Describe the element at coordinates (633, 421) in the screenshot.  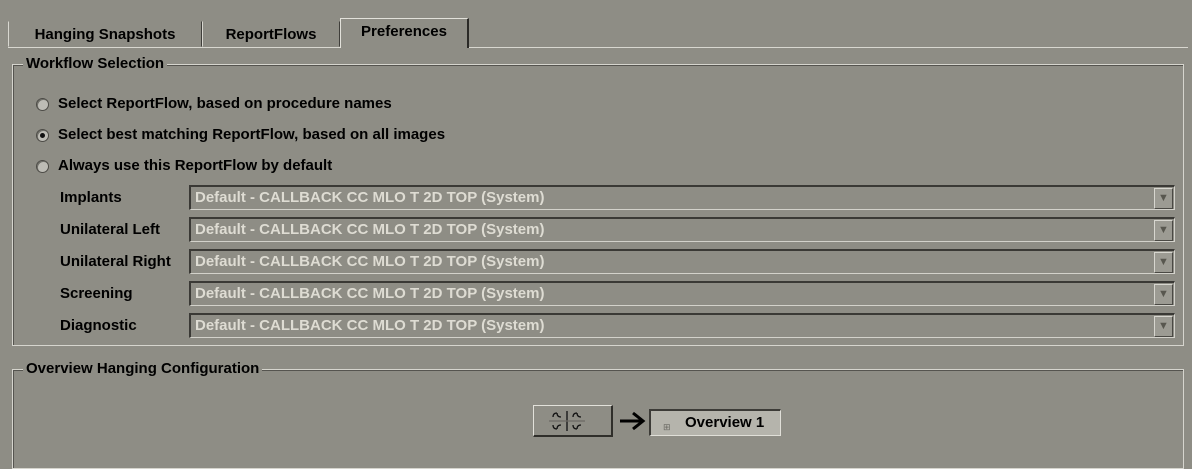
I see `arrow-right-icon` at that location.